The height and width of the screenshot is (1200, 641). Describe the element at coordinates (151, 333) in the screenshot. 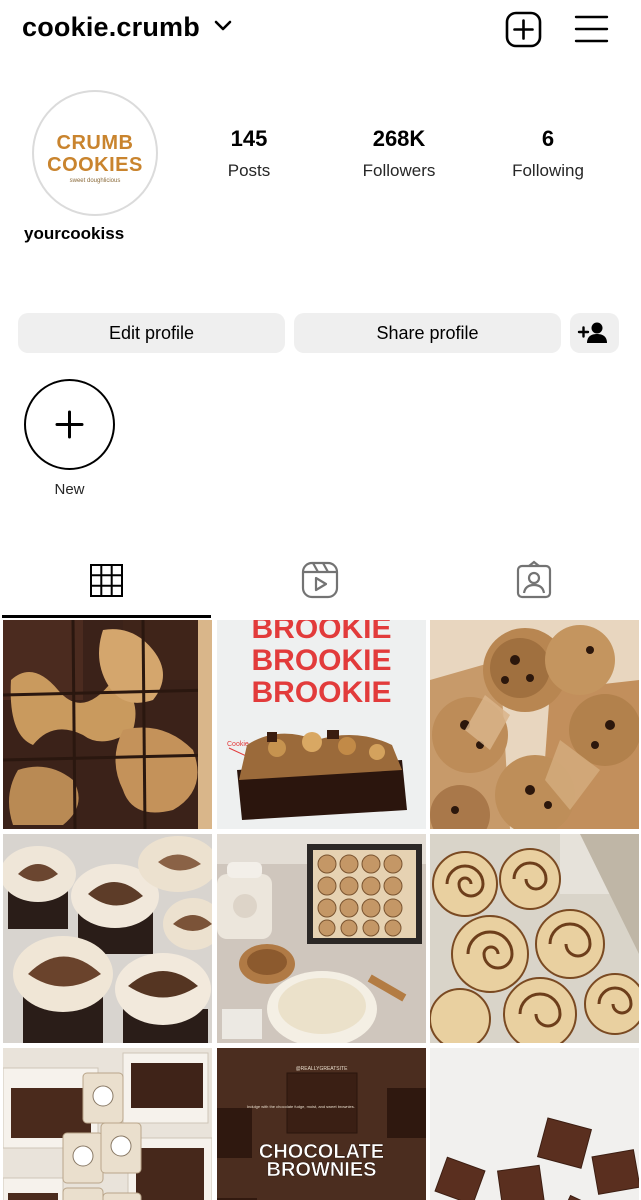

I see `edit-profile-button: Edit profile` at that location.